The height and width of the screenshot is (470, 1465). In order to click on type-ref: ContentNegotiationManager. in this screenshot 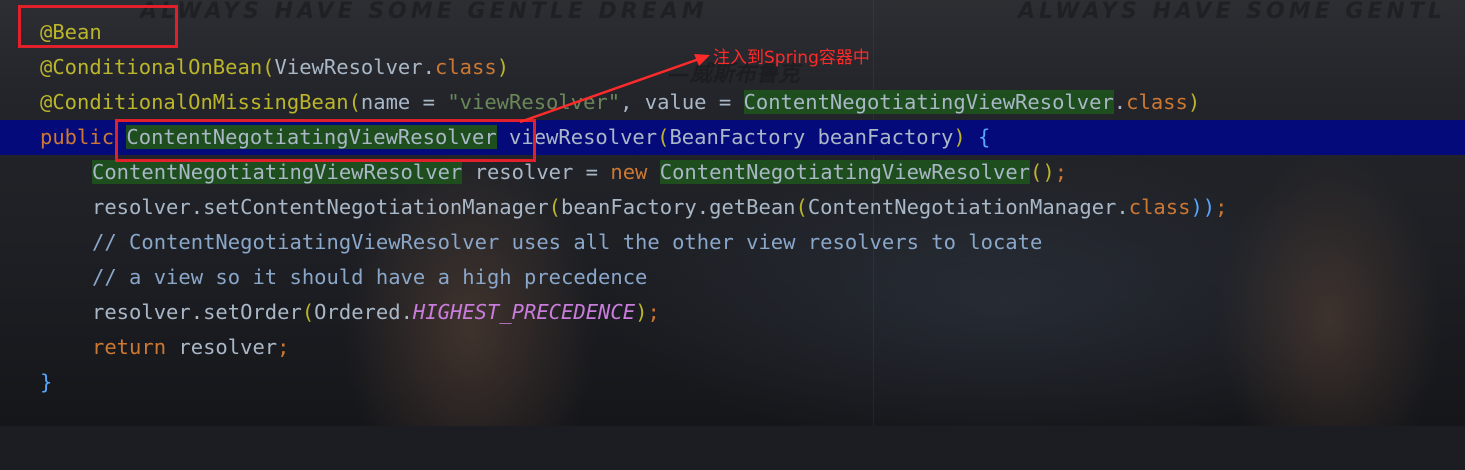, I will do `click(968, 207)`.